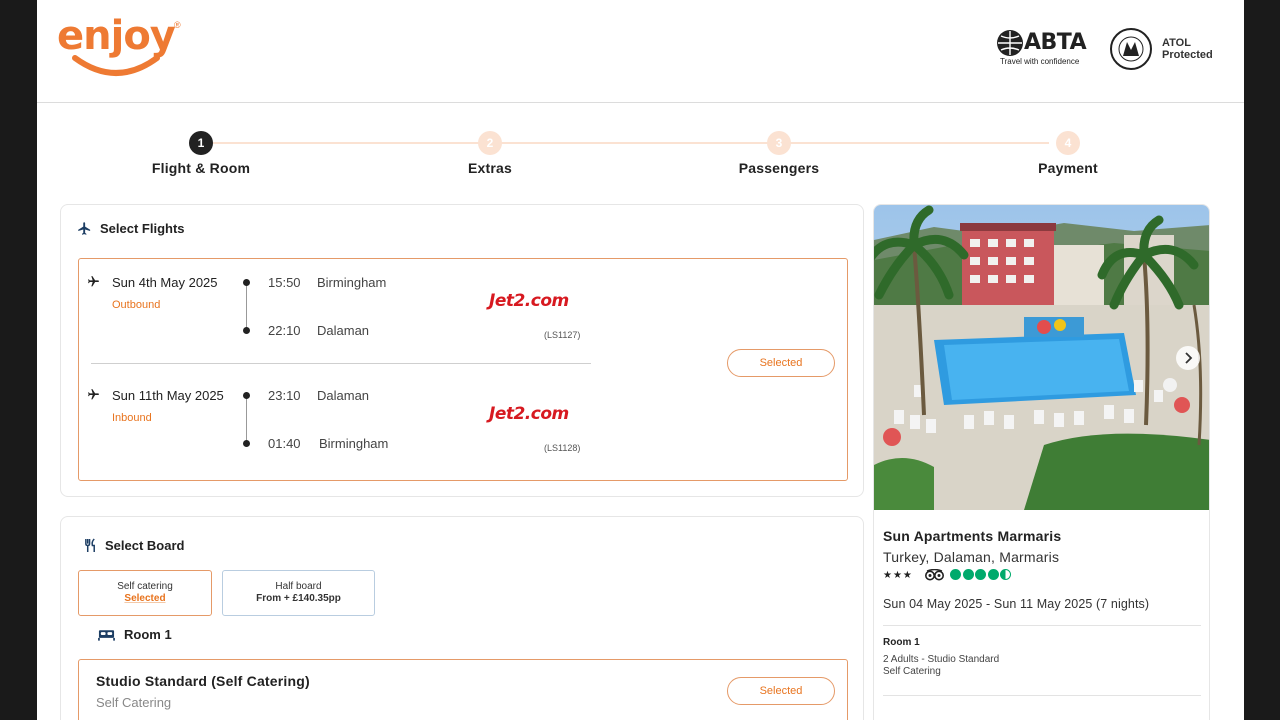 This screenshot has width=1280, height=720. What do you see at coordinates (972, 536) in the screenshot?
I see `hotel-name: Sun Apartments Marmaris` at bounding box center [972, 536].